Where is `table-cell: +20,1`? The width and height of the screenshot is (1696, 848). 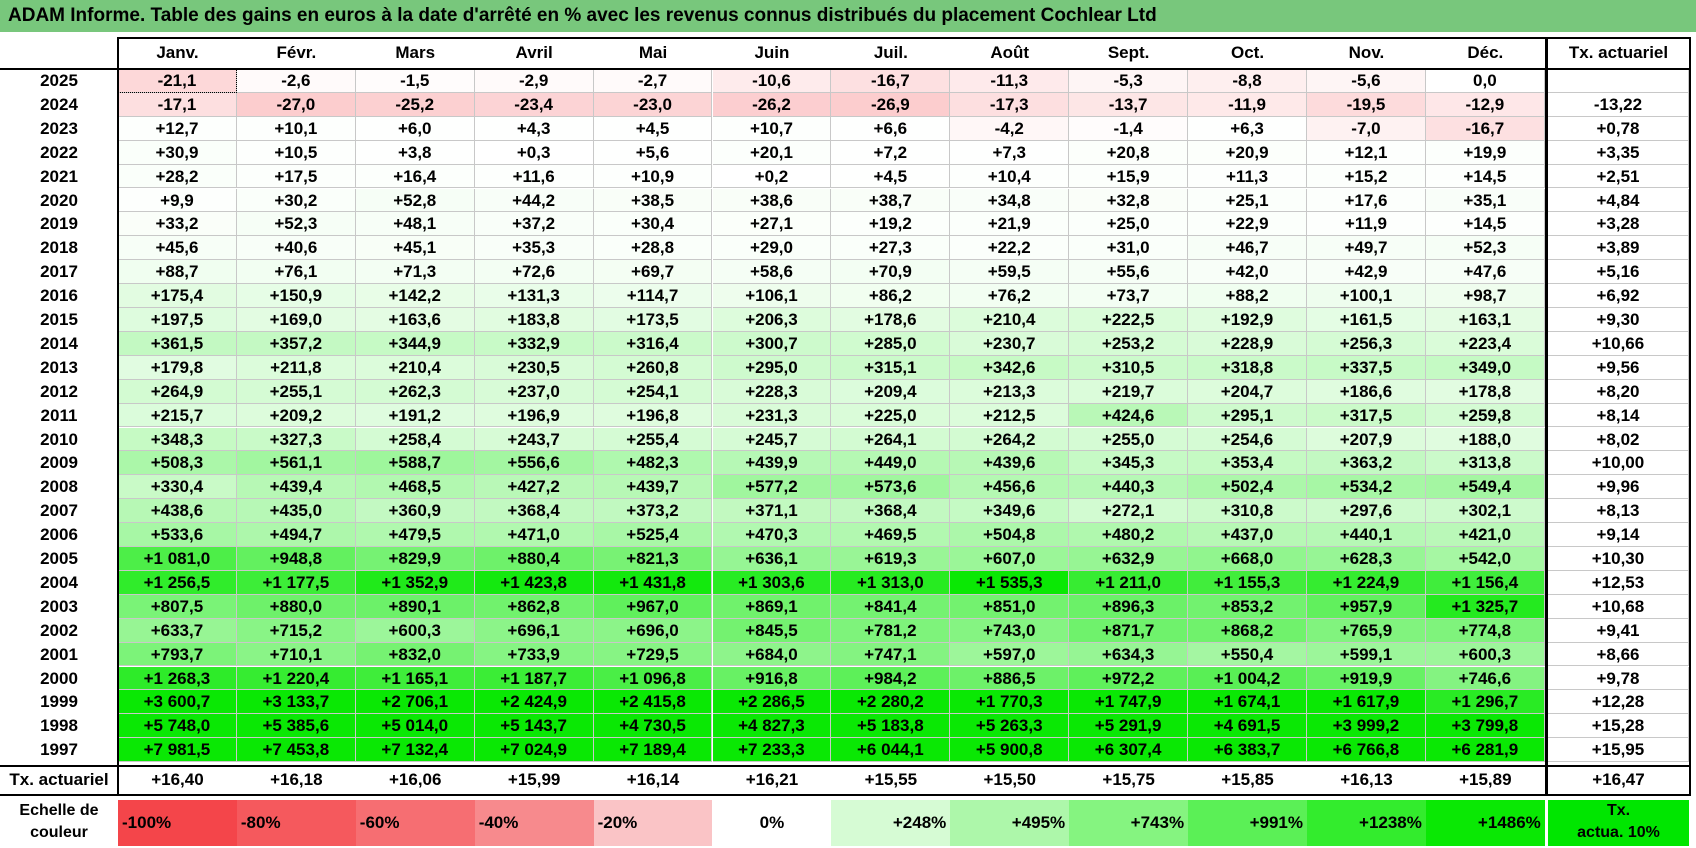
table-cell: +20,1 is located at coordinates (772, 152).